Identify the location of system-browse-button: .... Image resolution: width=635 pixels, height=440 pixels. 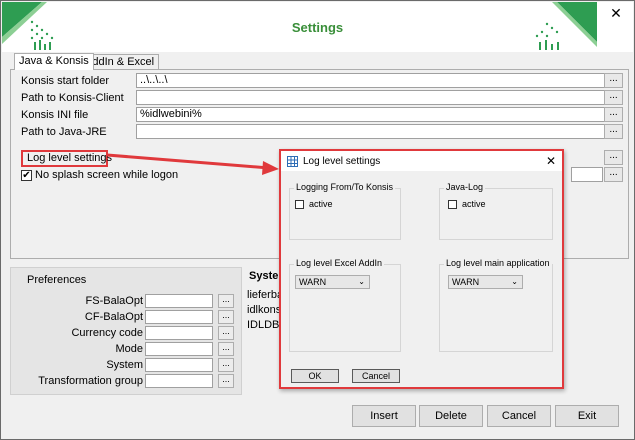
(226, 365).